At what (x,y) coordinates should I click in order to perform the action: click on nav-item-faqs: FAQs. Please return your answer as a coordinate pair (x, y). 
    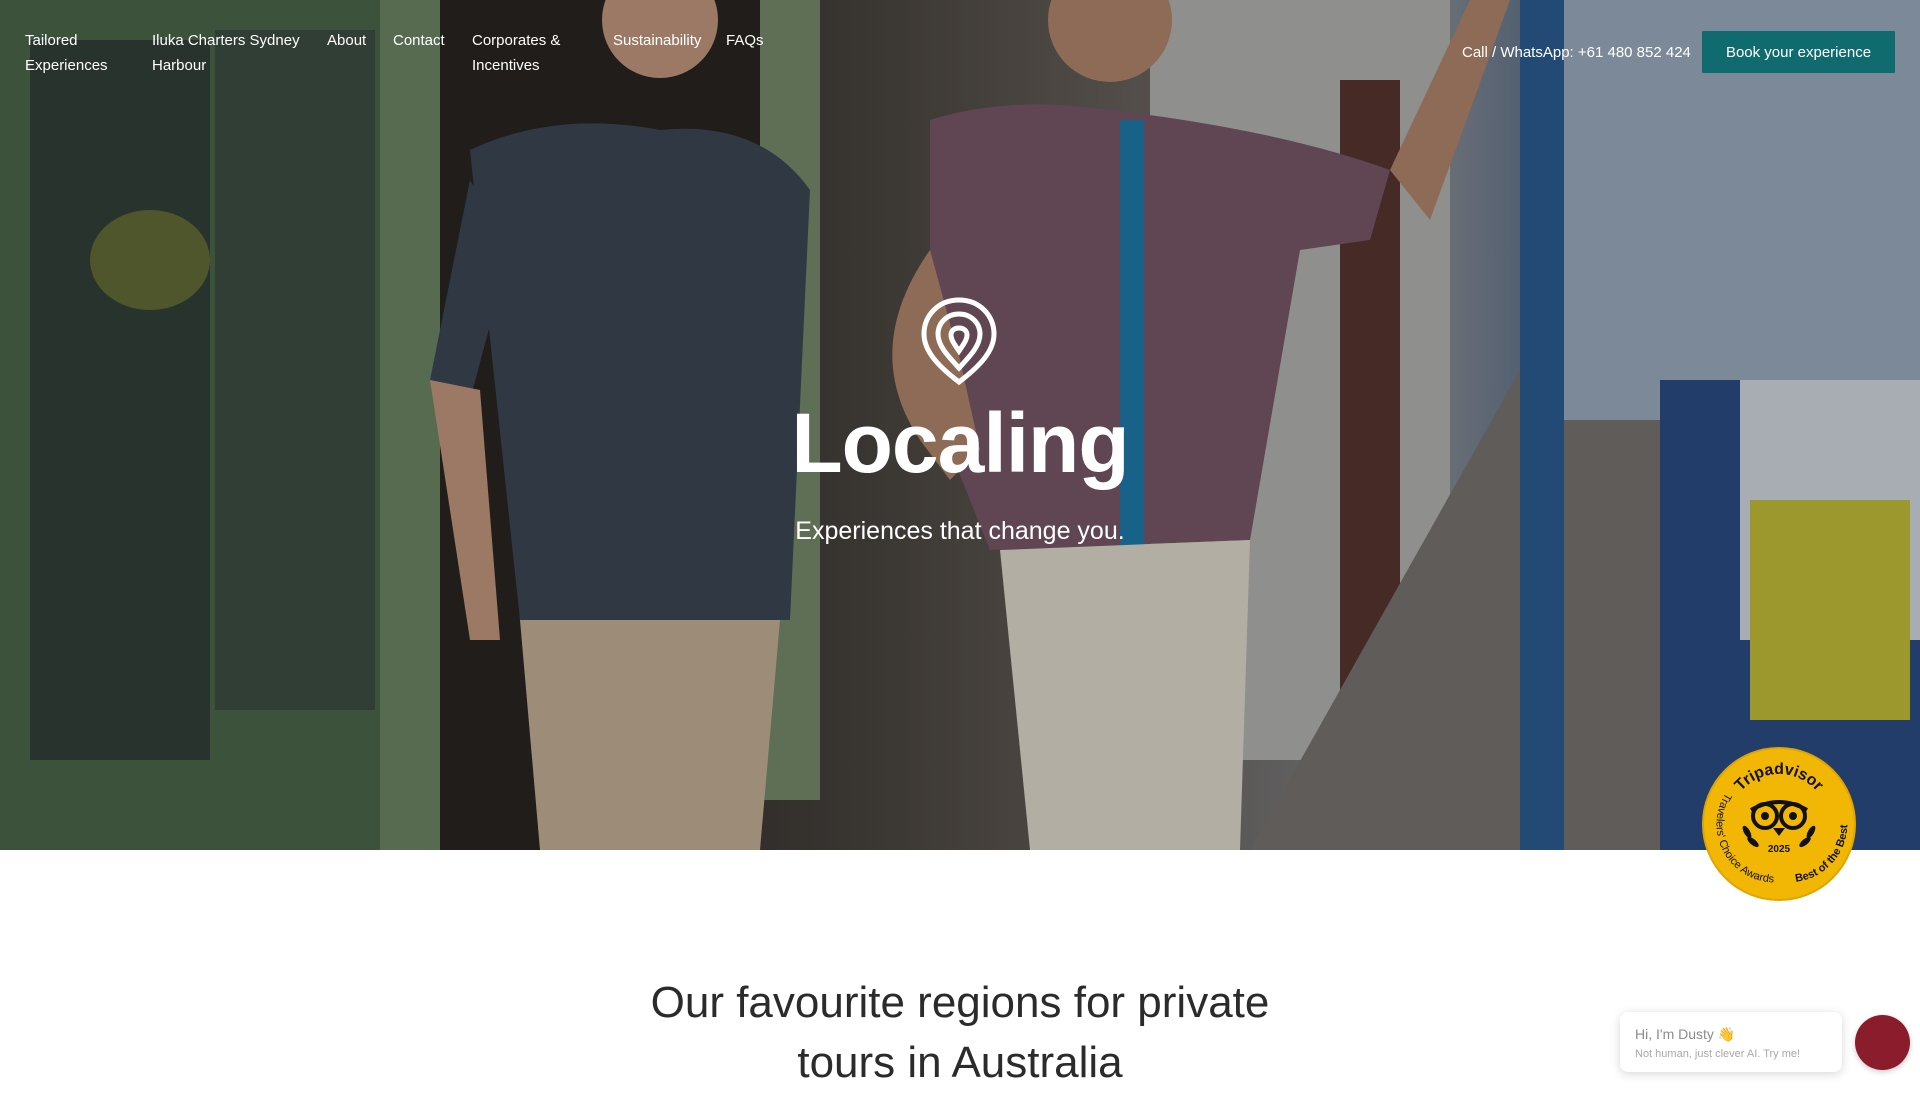
    Looking at the image, I should click on (745, 40).